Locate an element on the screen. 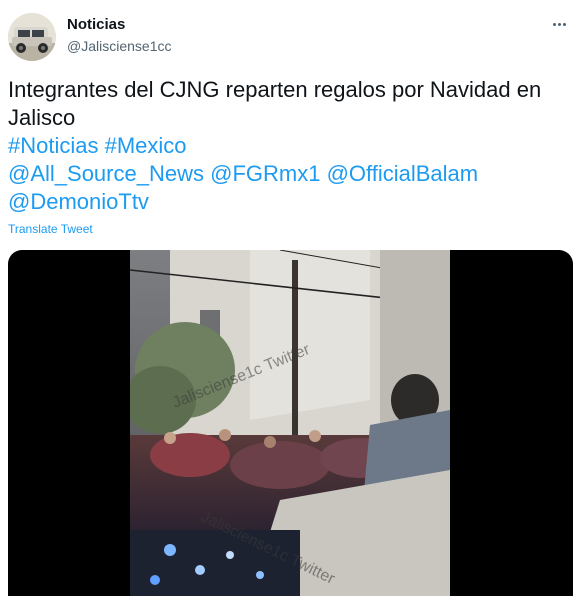 The height and width of the screenshot is (596, 586). author-handle: @Jalisciense1cc is located at coordinates (119, 46).